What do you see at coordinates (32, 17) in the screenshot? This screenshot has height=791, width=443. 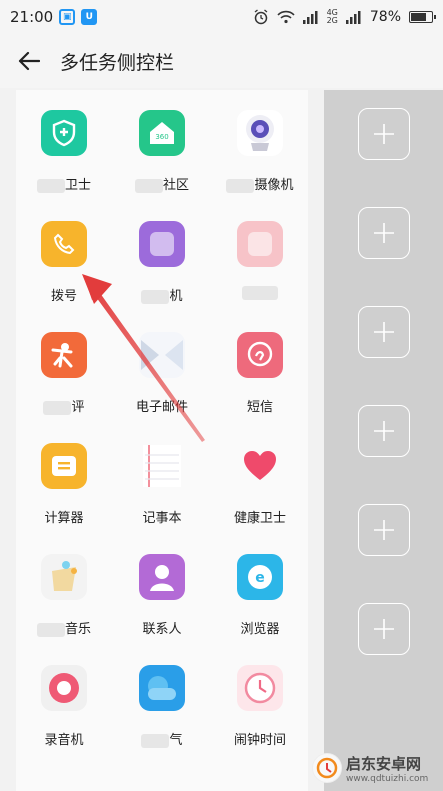 I see `status-time: 21:00` at bounding box center [32, 17].